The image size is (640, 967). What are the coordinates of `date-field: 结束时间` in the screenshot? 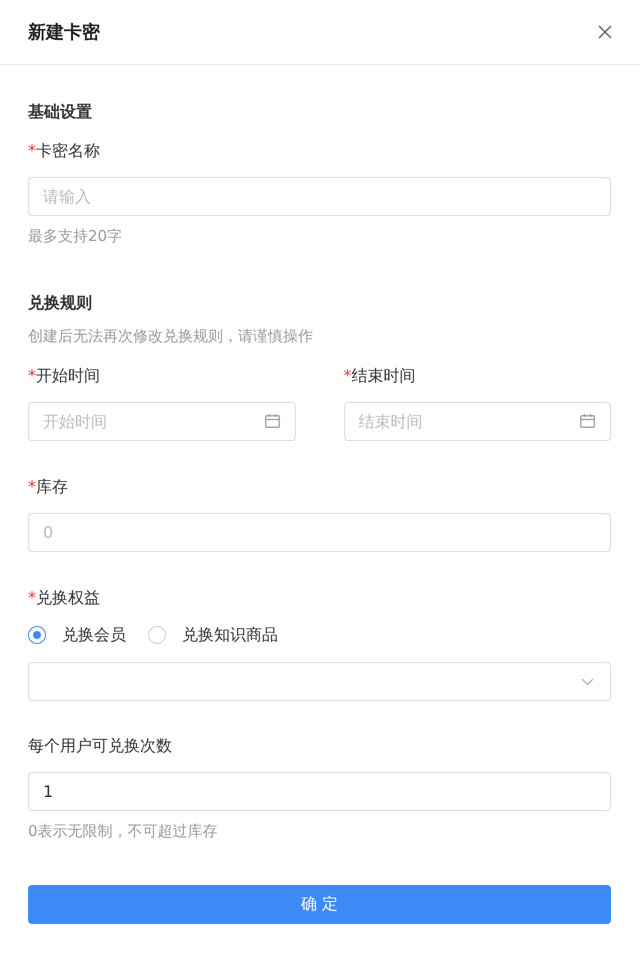 It's located at (477, 421).